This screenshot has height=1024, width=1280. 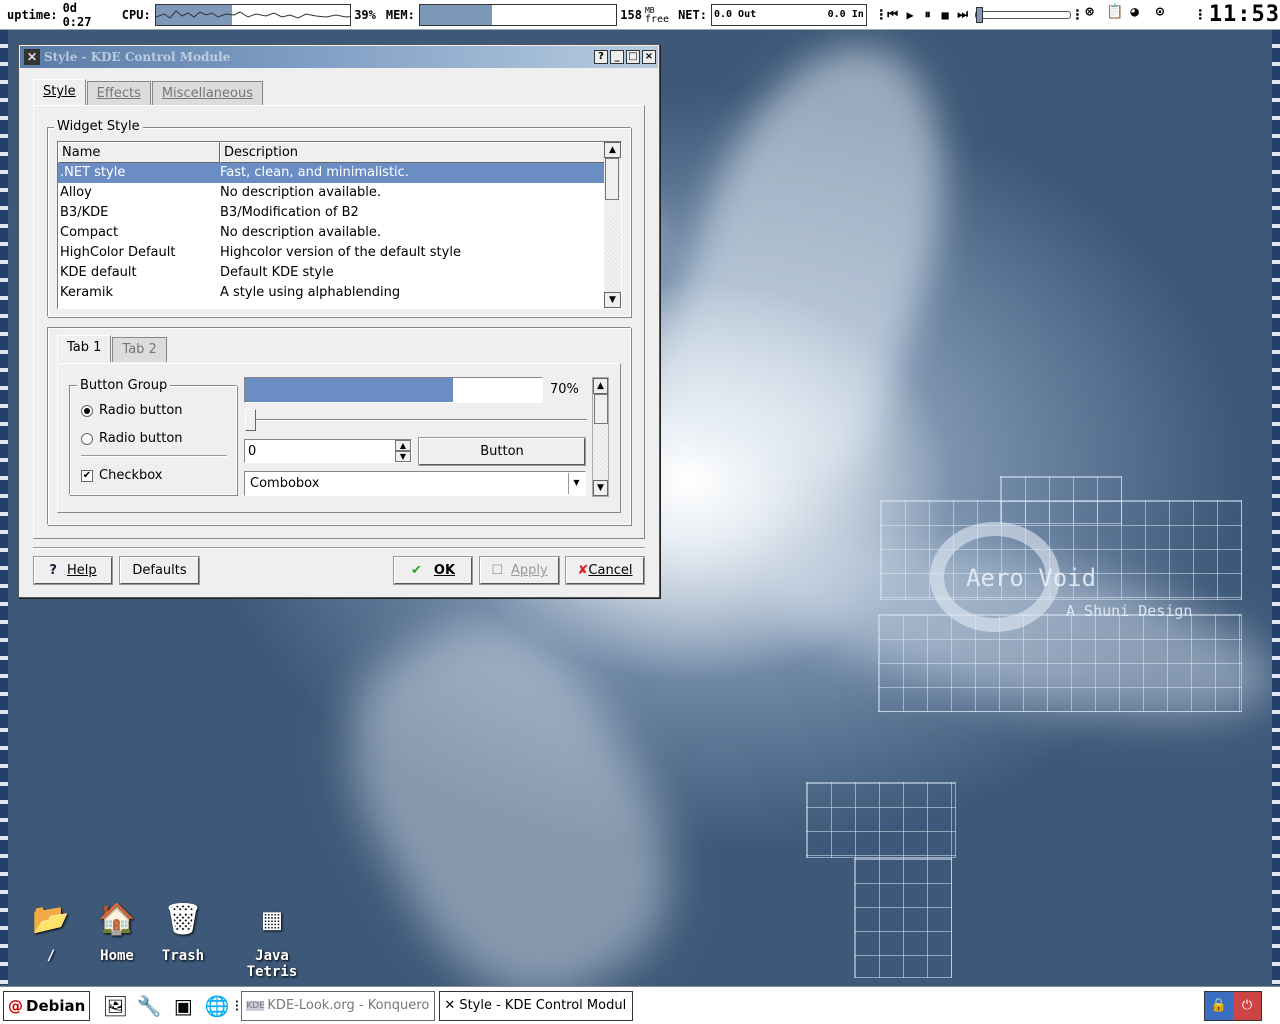 What do you see at coordinates (583, 570) in the screenshot?
I see `cancel-icon: ✘` at bounding box center [583, 570].